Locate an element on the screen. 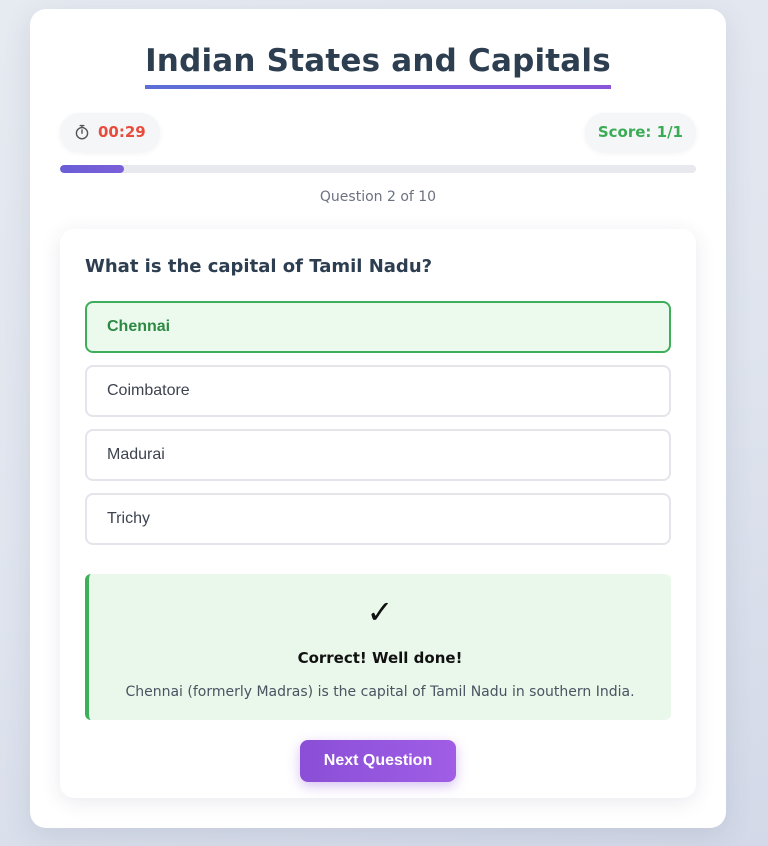 This screenshot has height=846, width=768. question-counter: Question 2 of 10 is located at coordinates (378, 197).